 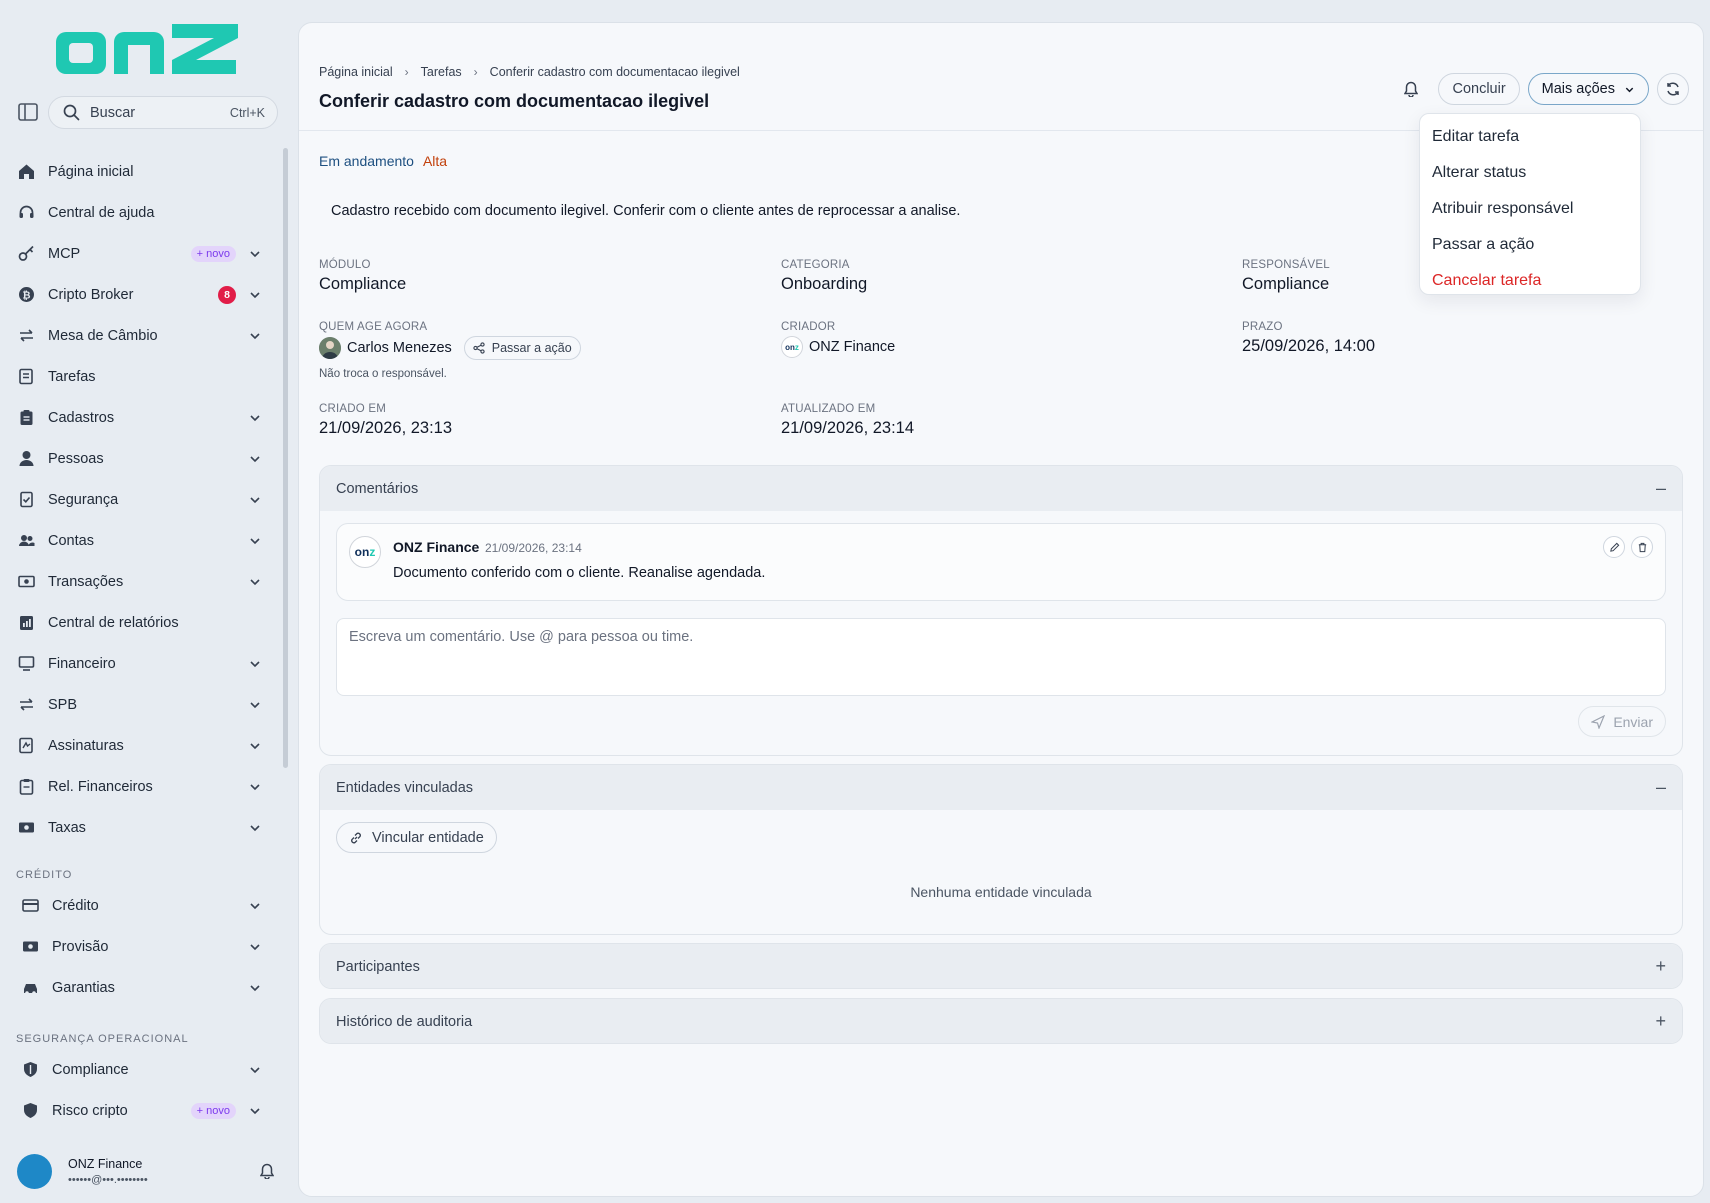 I want to click on sidebar-item-mcp: MCP + novo, so click(x=141, y=253).